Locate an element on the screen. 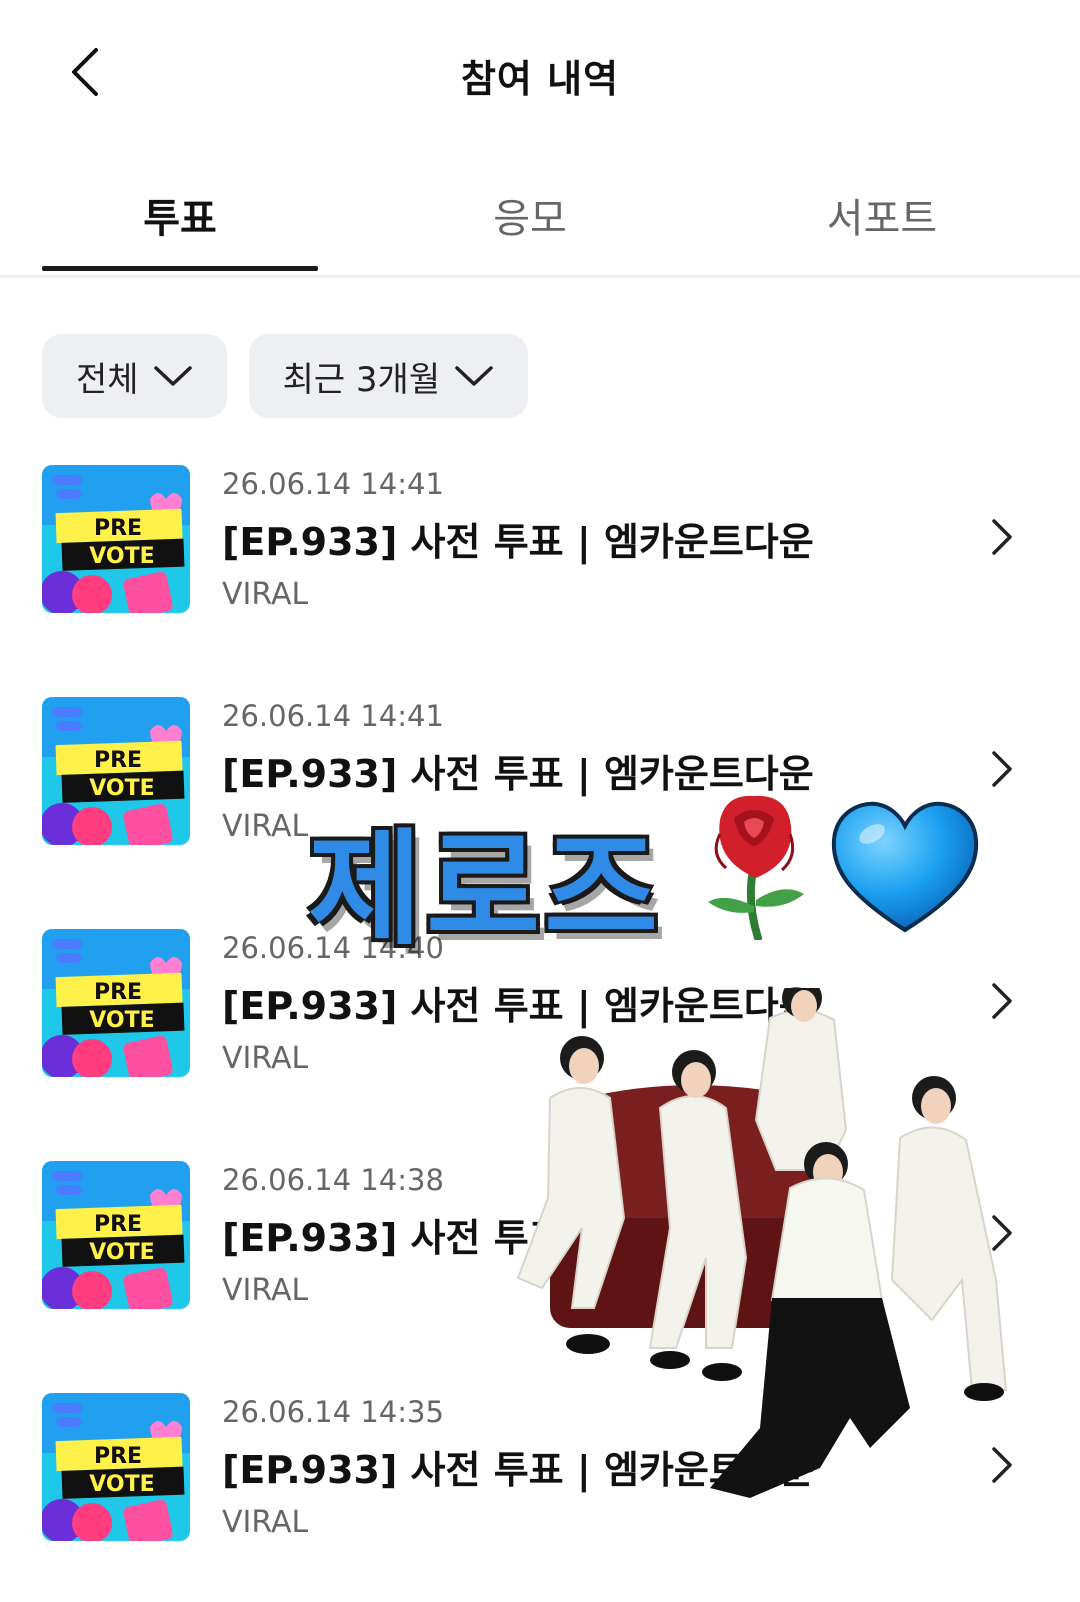 The image size is (1080, 1602). page-title: 참여 내역 is located at coordinates (540, 79).